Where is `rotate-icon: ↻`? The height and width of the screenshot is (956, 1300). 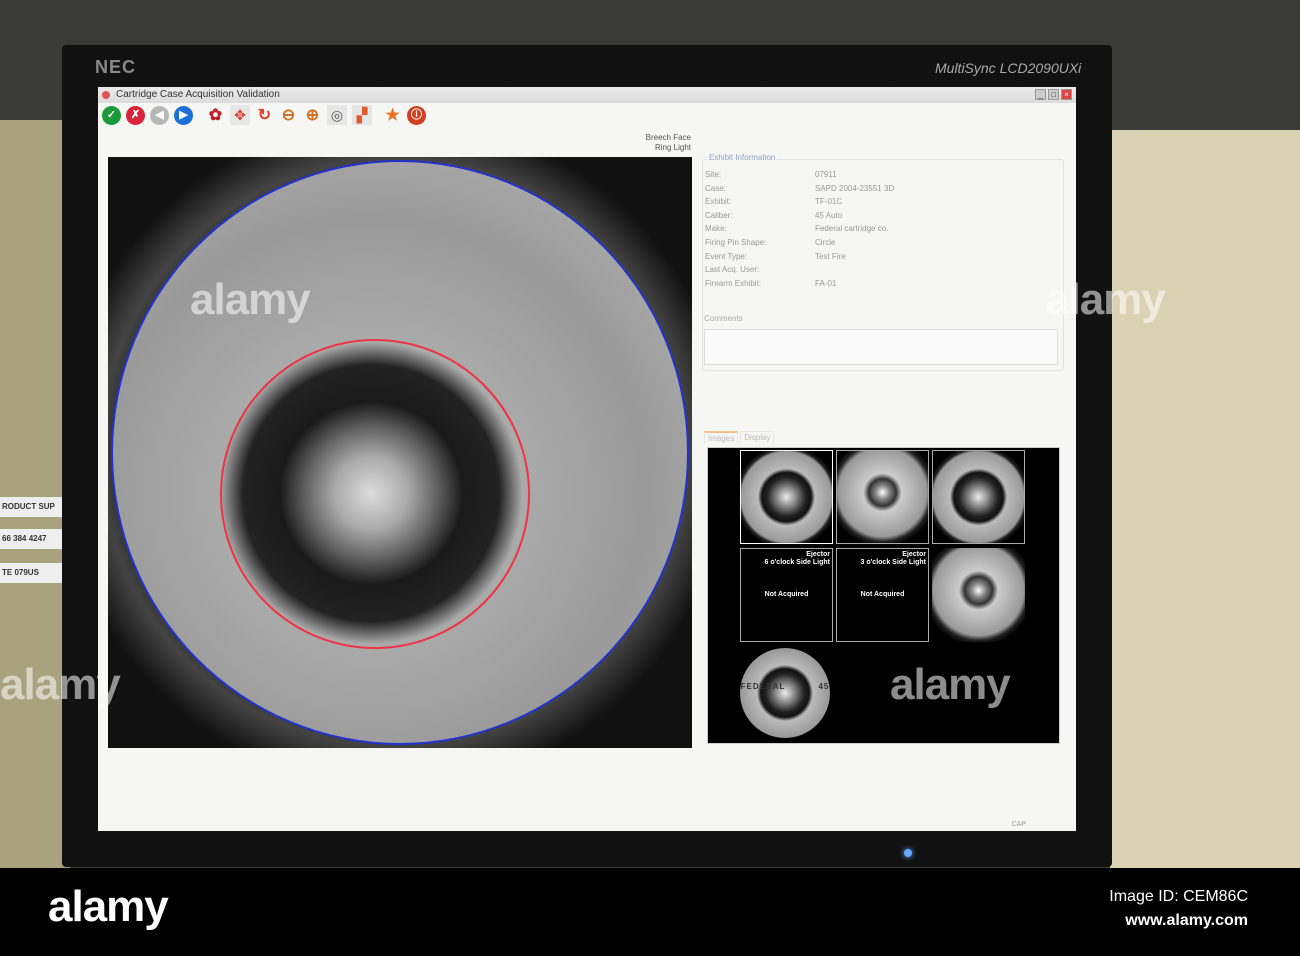
rotate-icon: ↻ is located at coordinates (264, 115).